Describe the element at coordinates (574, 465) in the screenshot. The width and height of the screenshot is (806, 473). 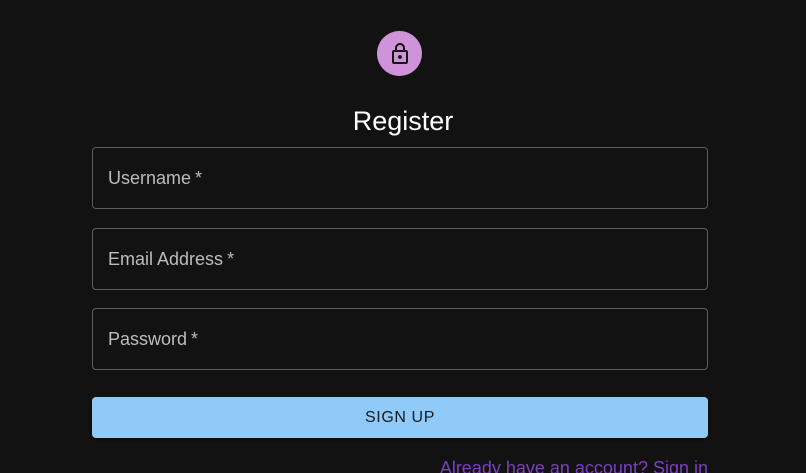
I see `sign-in-link: Already have an account? Sign in` at that location.